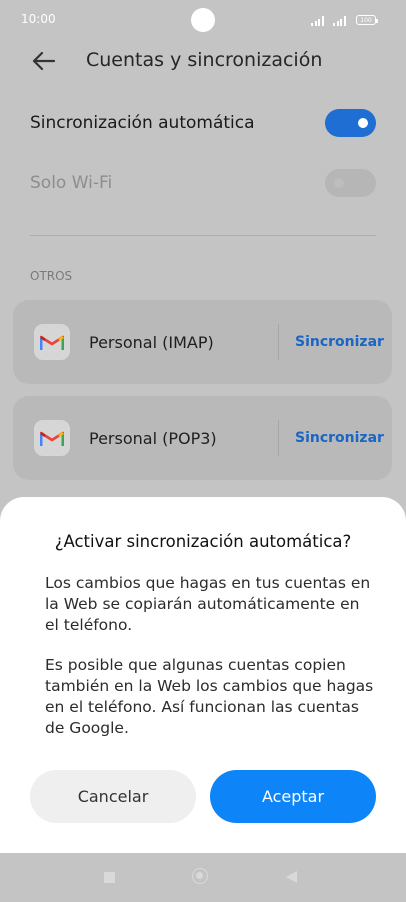 The image size is (406, 902). I want to click on account-card: Personal (IMAP) Sincronizar, so click(202, 342).